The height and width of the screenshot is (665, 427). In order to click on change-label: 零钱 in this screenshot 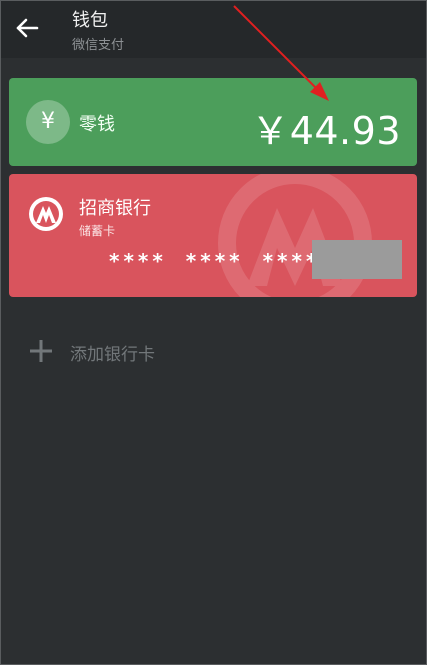, I will do `click(97, 124)`.